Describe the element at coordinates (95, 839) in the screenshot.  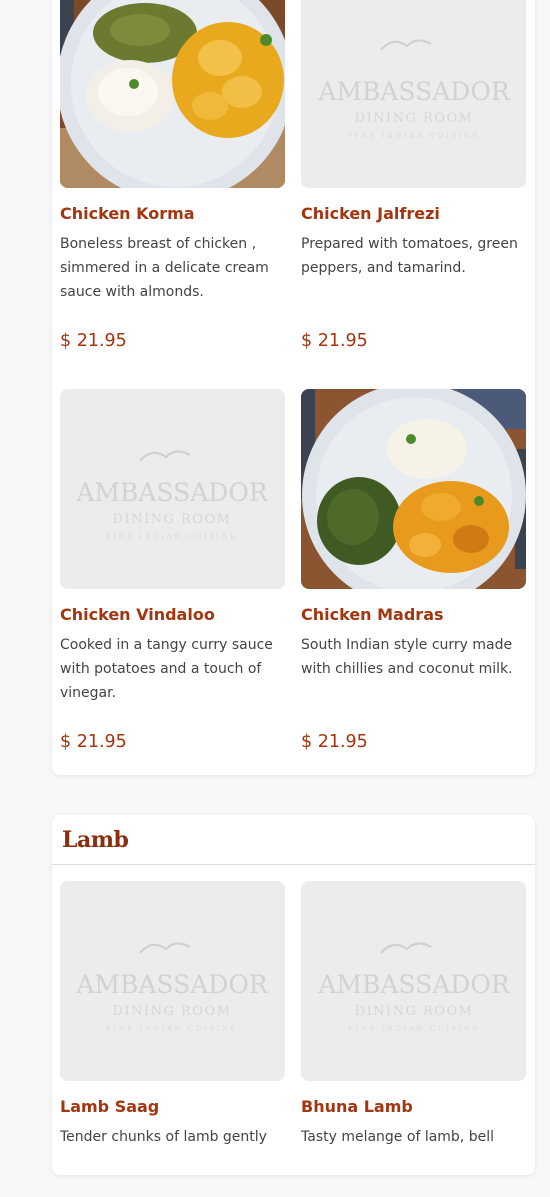
I see `section-title: Lamb` at that location.